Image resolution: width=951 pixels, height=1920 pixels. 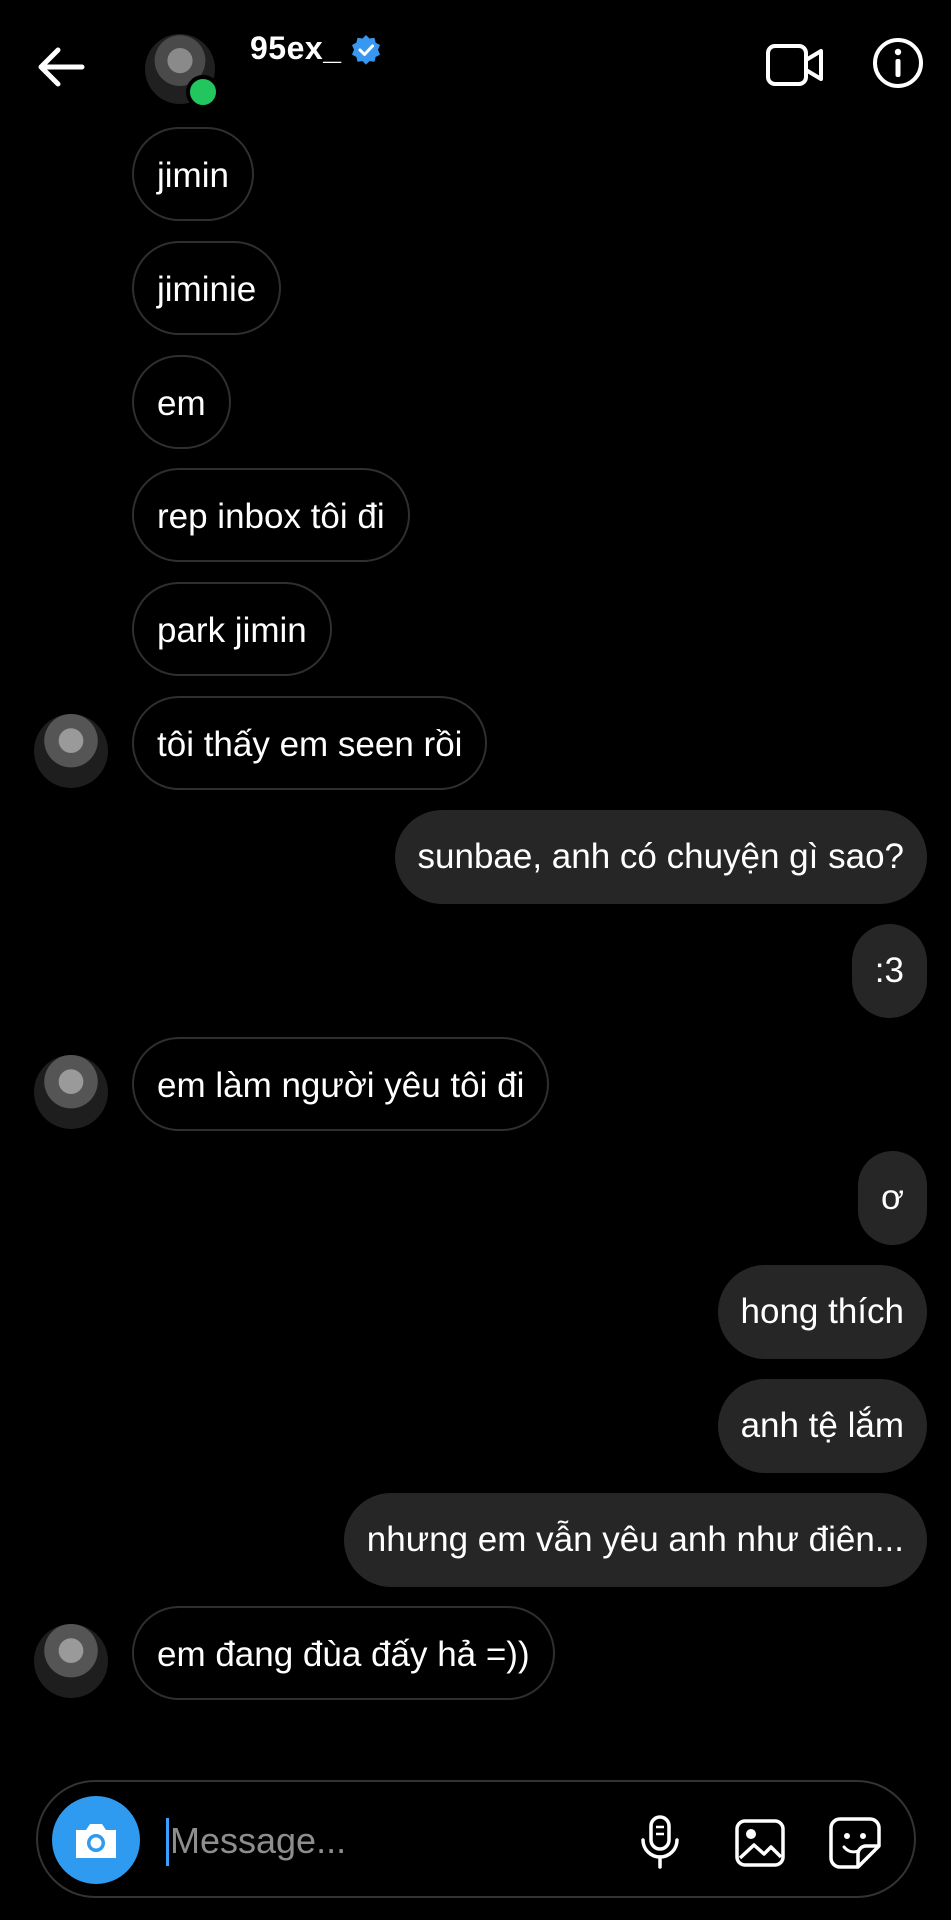 What do you see at coordinates (341, 1084) in the screenshot?
I see `incoming-message-bubble: em làm người yêu tôi đi` at bounding box center [341, 1084].